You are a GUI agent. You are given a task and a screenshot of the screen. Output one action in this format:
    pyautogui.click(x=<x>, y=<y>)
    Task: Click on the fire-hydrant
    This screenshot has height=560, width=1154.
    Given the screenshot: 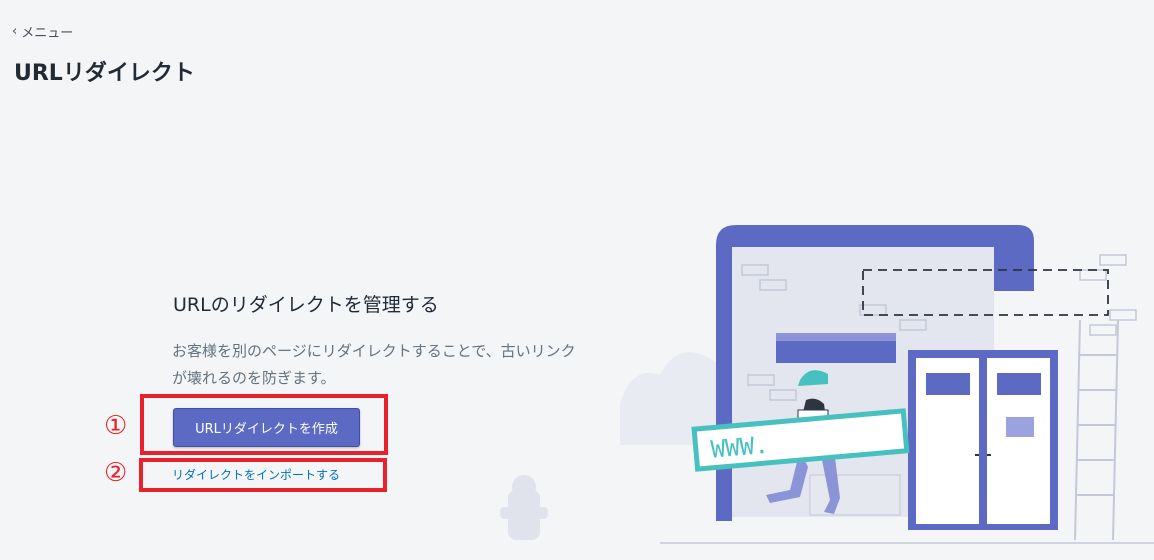 What is the action you would take?
    pyautogui.click(x=524, y=507)
    